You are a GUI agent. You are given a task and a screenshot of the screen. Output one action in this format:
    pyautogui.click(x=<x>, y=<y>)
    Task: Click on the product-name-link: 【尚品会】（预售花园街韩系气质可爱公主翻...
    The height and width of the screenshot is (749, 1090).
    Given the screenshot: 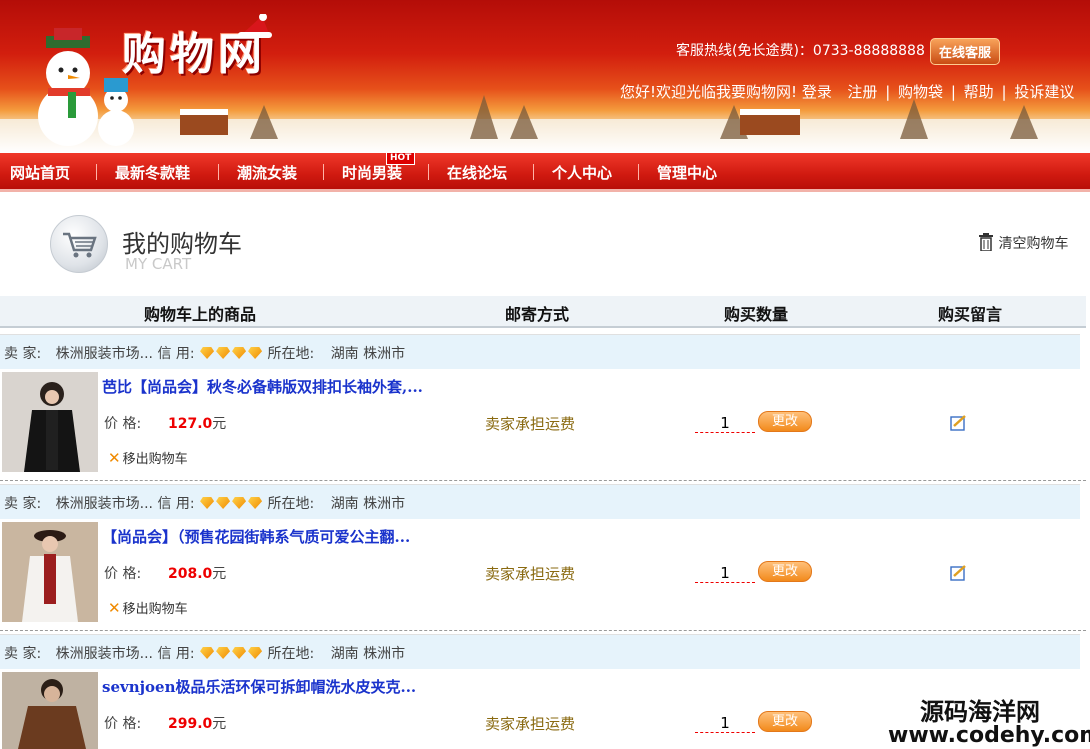 What is the action you would take?
    pyautogui.click(x=256, y=536)
    